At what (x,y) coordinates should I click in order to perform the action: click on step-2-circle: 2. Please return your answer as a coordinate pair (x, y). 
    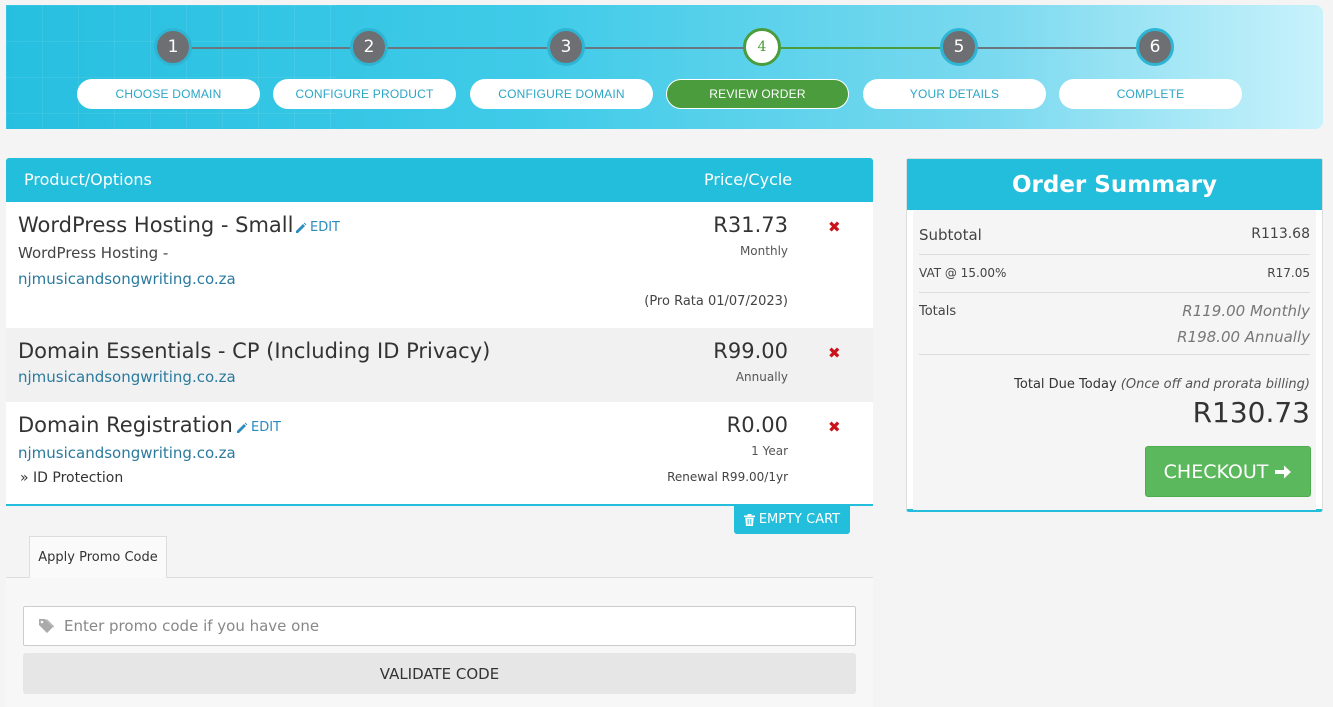
    Looking at the image, I should click on (369, 47).